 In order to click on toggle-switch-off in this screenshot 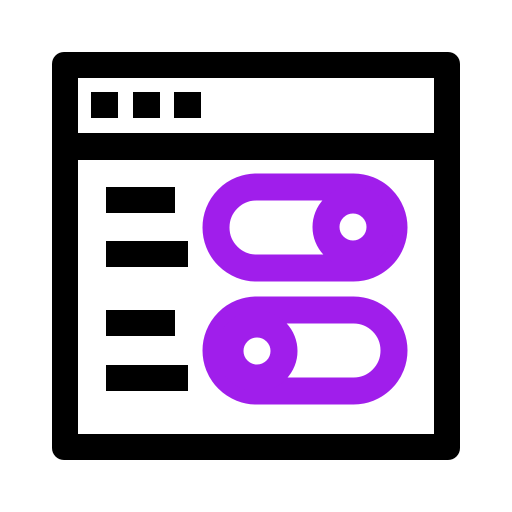, I will do `click(305, 350)`.